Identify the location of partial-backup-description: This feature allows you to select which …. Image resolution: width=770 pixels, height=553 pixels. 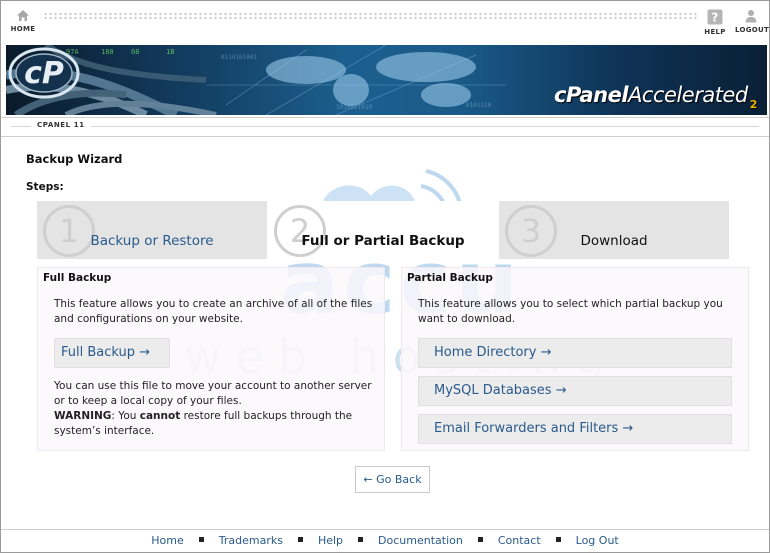
(570, 311).